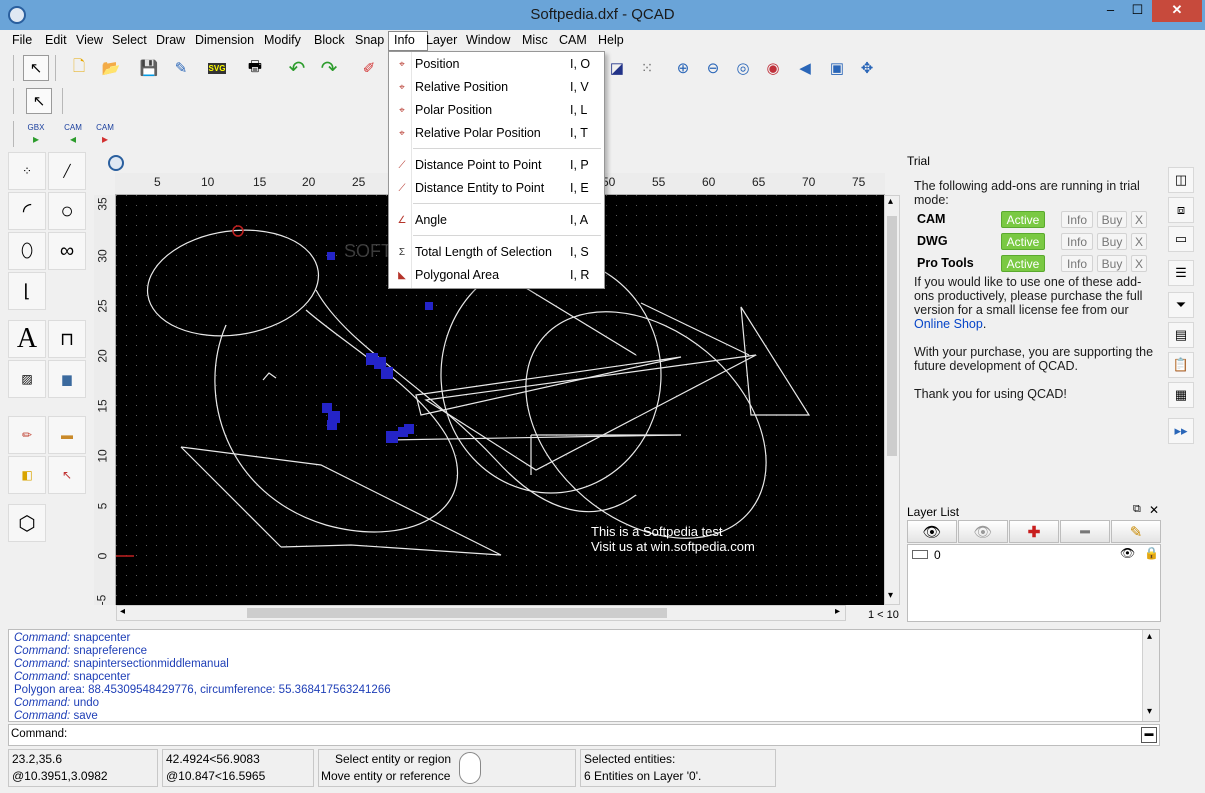 This screenshot has width=1205, height=793. I want to click on menu-item-position: ⌖ Position I, O, so click(496, 65).